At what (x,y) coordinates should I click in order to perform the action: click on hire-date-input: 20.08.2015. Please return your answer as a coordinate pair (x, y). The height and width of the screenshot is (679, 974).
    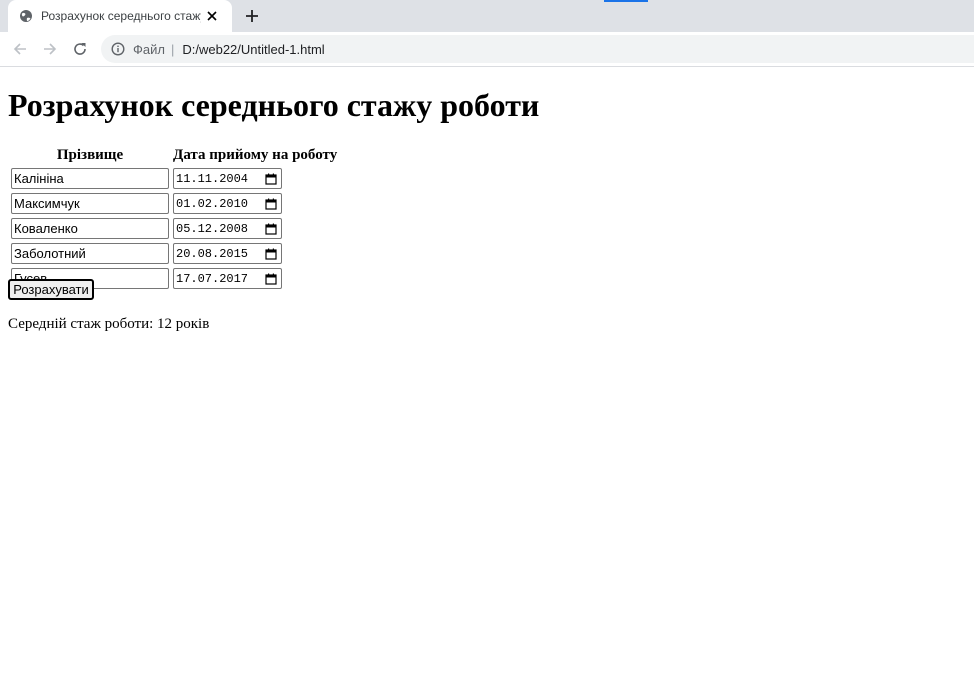
    Looking at the image, I should click on (227, 253).